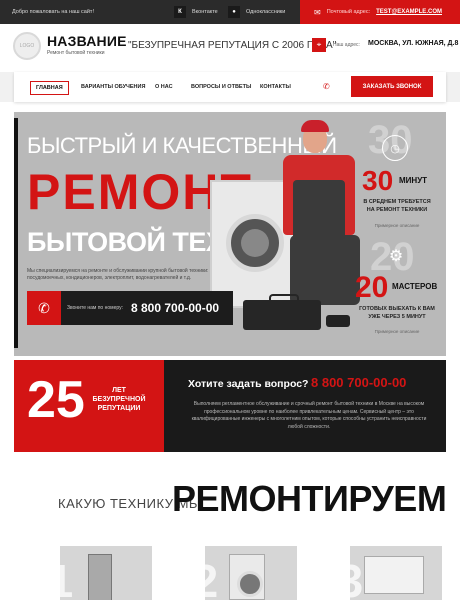  Describe the element at coordinates (378, 180) in the screenshot. I see `stat1-value: 30` at that location.